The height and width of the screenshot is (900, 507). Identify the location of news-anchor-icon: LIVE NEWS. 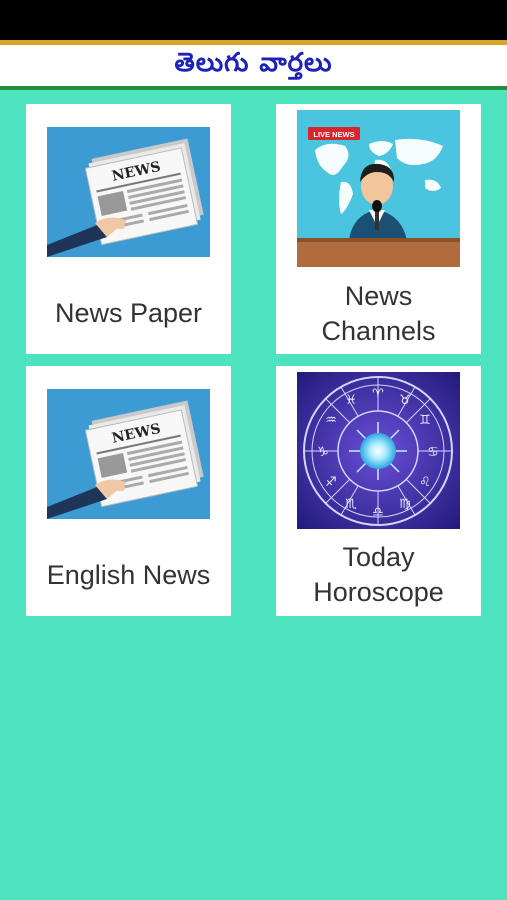
(378, 188).